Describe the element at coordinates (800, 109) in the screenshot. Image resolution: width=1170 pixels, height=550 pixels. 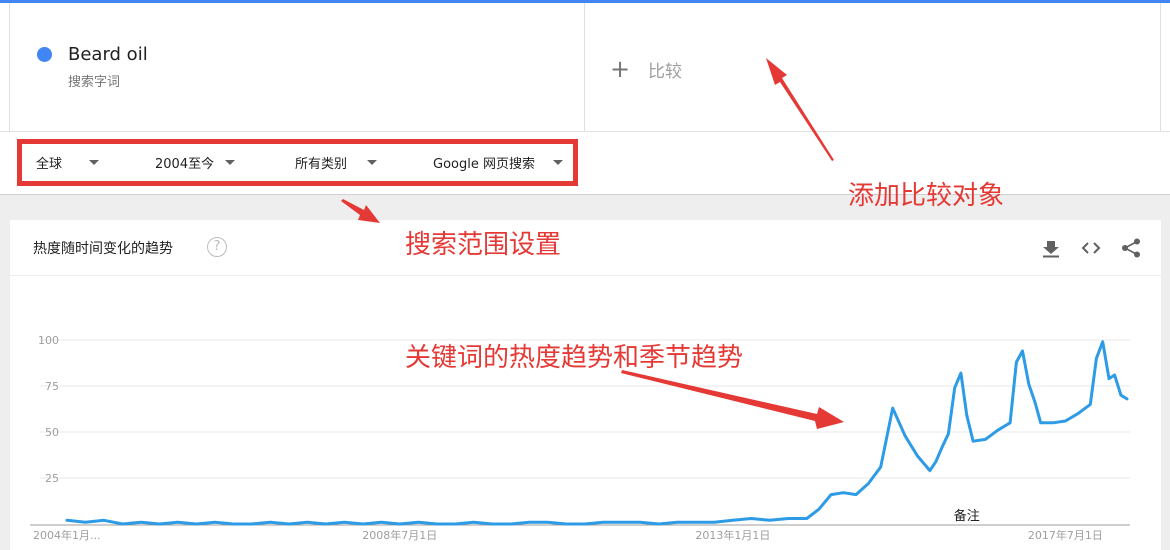
I see `compare-arrow` at that location.